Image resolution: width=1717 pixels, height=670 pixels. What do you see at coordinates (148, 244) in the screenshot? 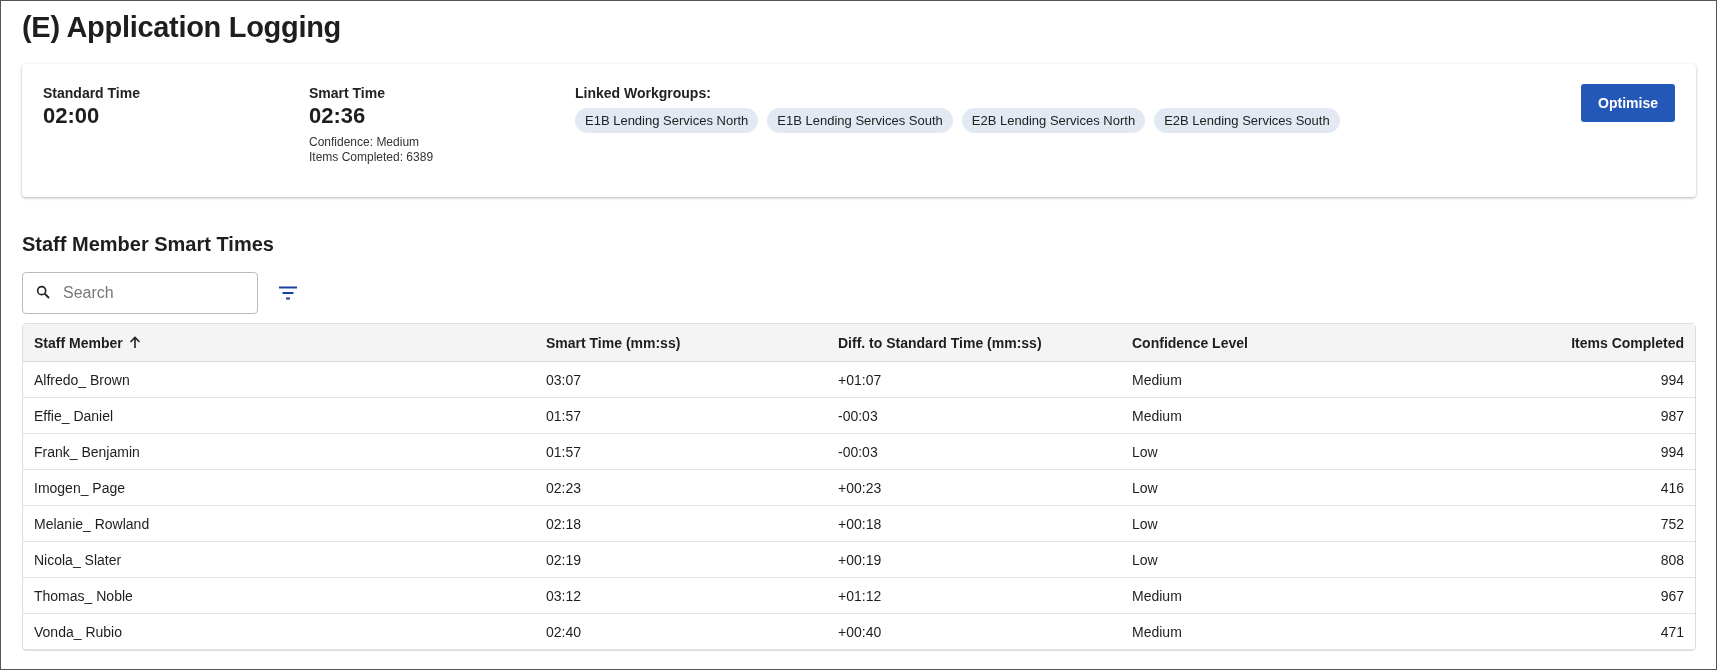
I see `section-title: Staff Member Smart Times` at bounding box center [148, 244].